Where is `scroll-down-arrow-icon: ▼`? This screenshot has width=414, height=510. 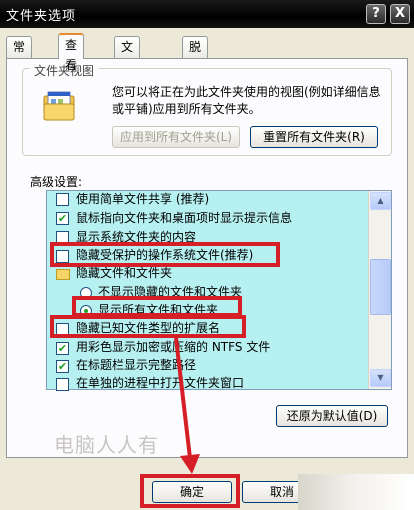 scroll-down-arrow-icon: ▼ is located at coordinates (380, 378).